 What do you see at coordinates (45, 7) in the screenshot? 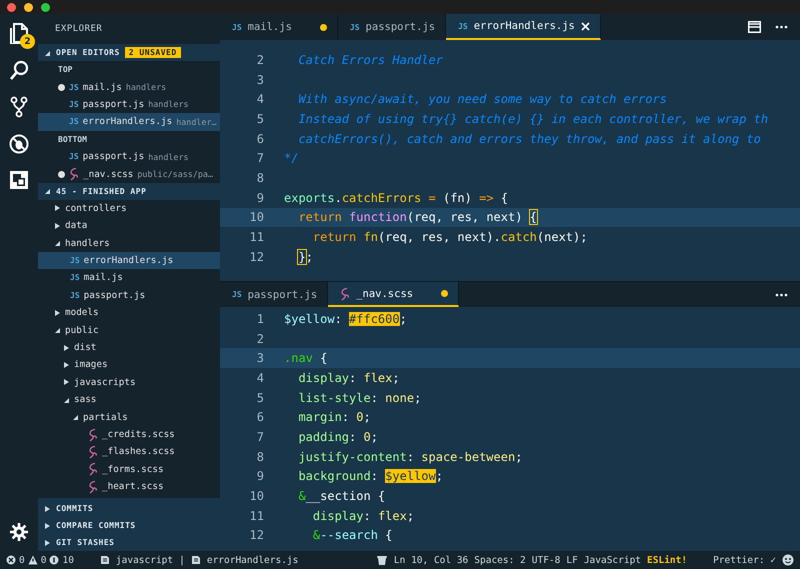
I see `zoom-window-button` at bounding box center [45, 7].